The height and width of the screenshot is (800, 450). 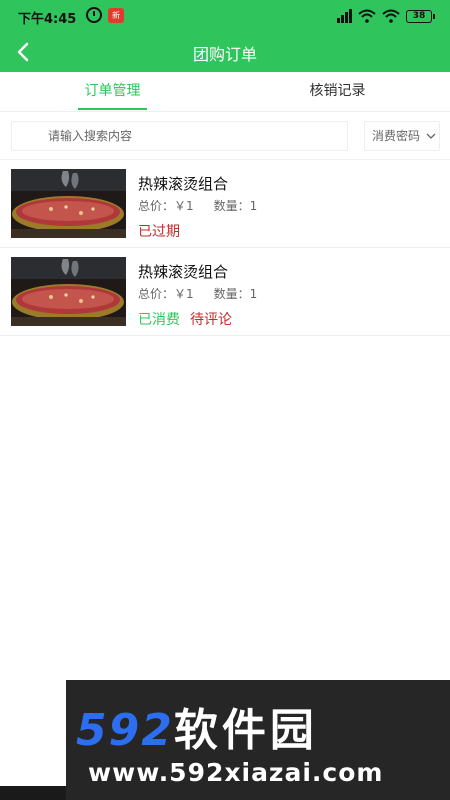 I want to click on tab-bar: 订单管理 核销记录, so click(x=225, y=92).